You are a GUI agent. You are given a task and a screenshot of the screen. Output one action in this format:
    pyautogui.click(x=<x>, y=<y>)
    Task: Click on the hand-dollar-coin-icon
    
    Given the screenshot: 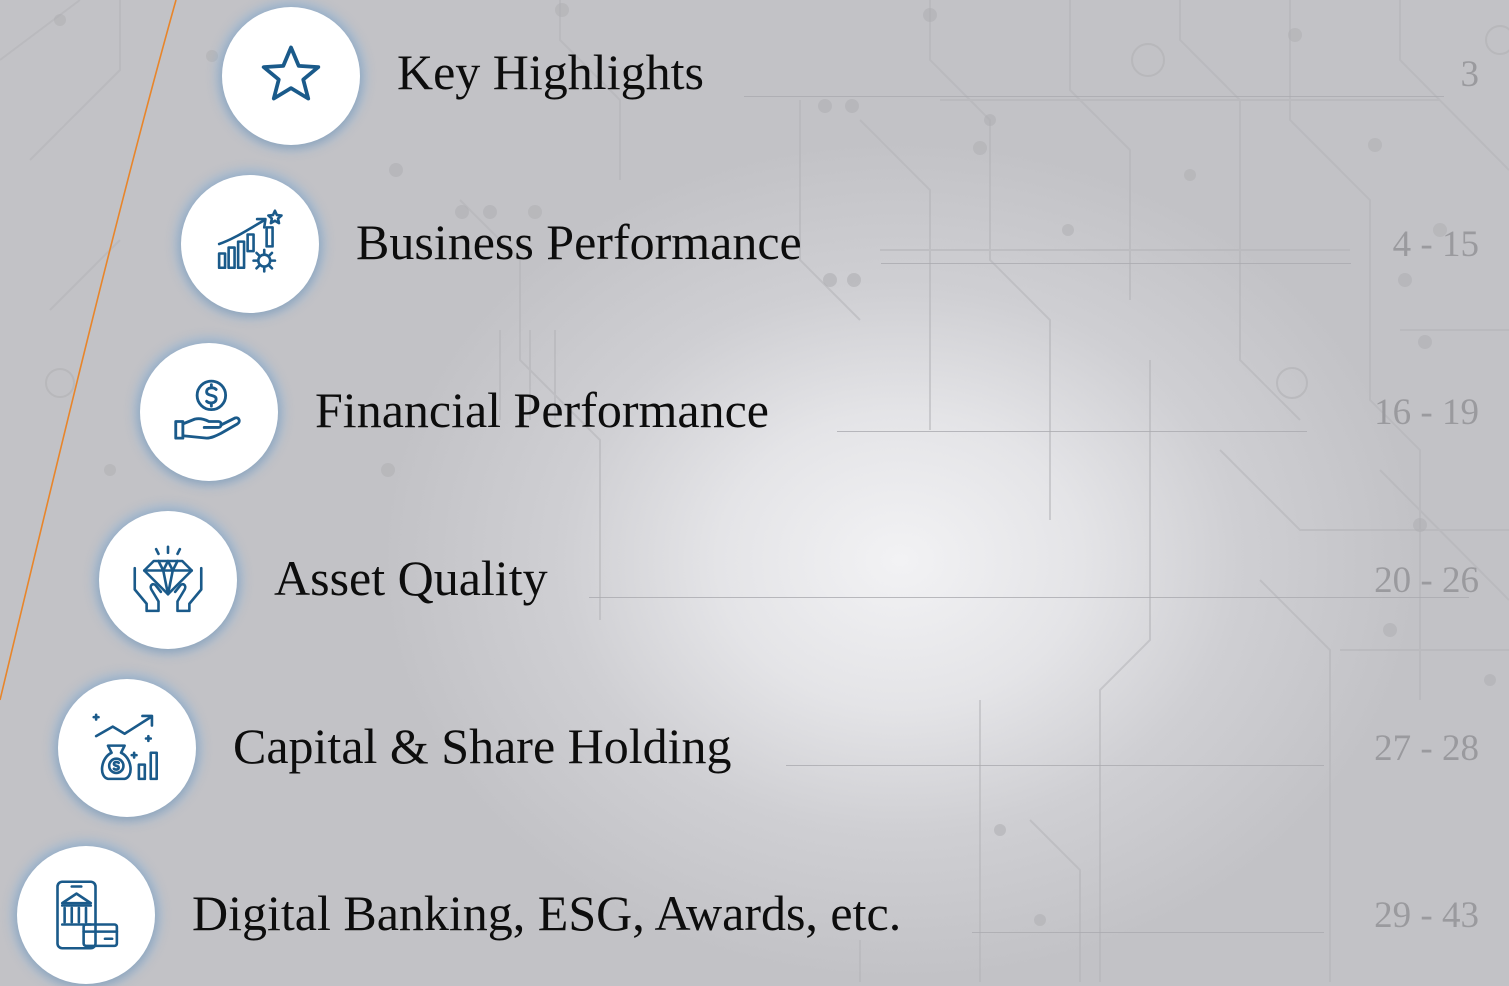 What is the action you would take?
    pyautogui.click(x=207, y=409)
    